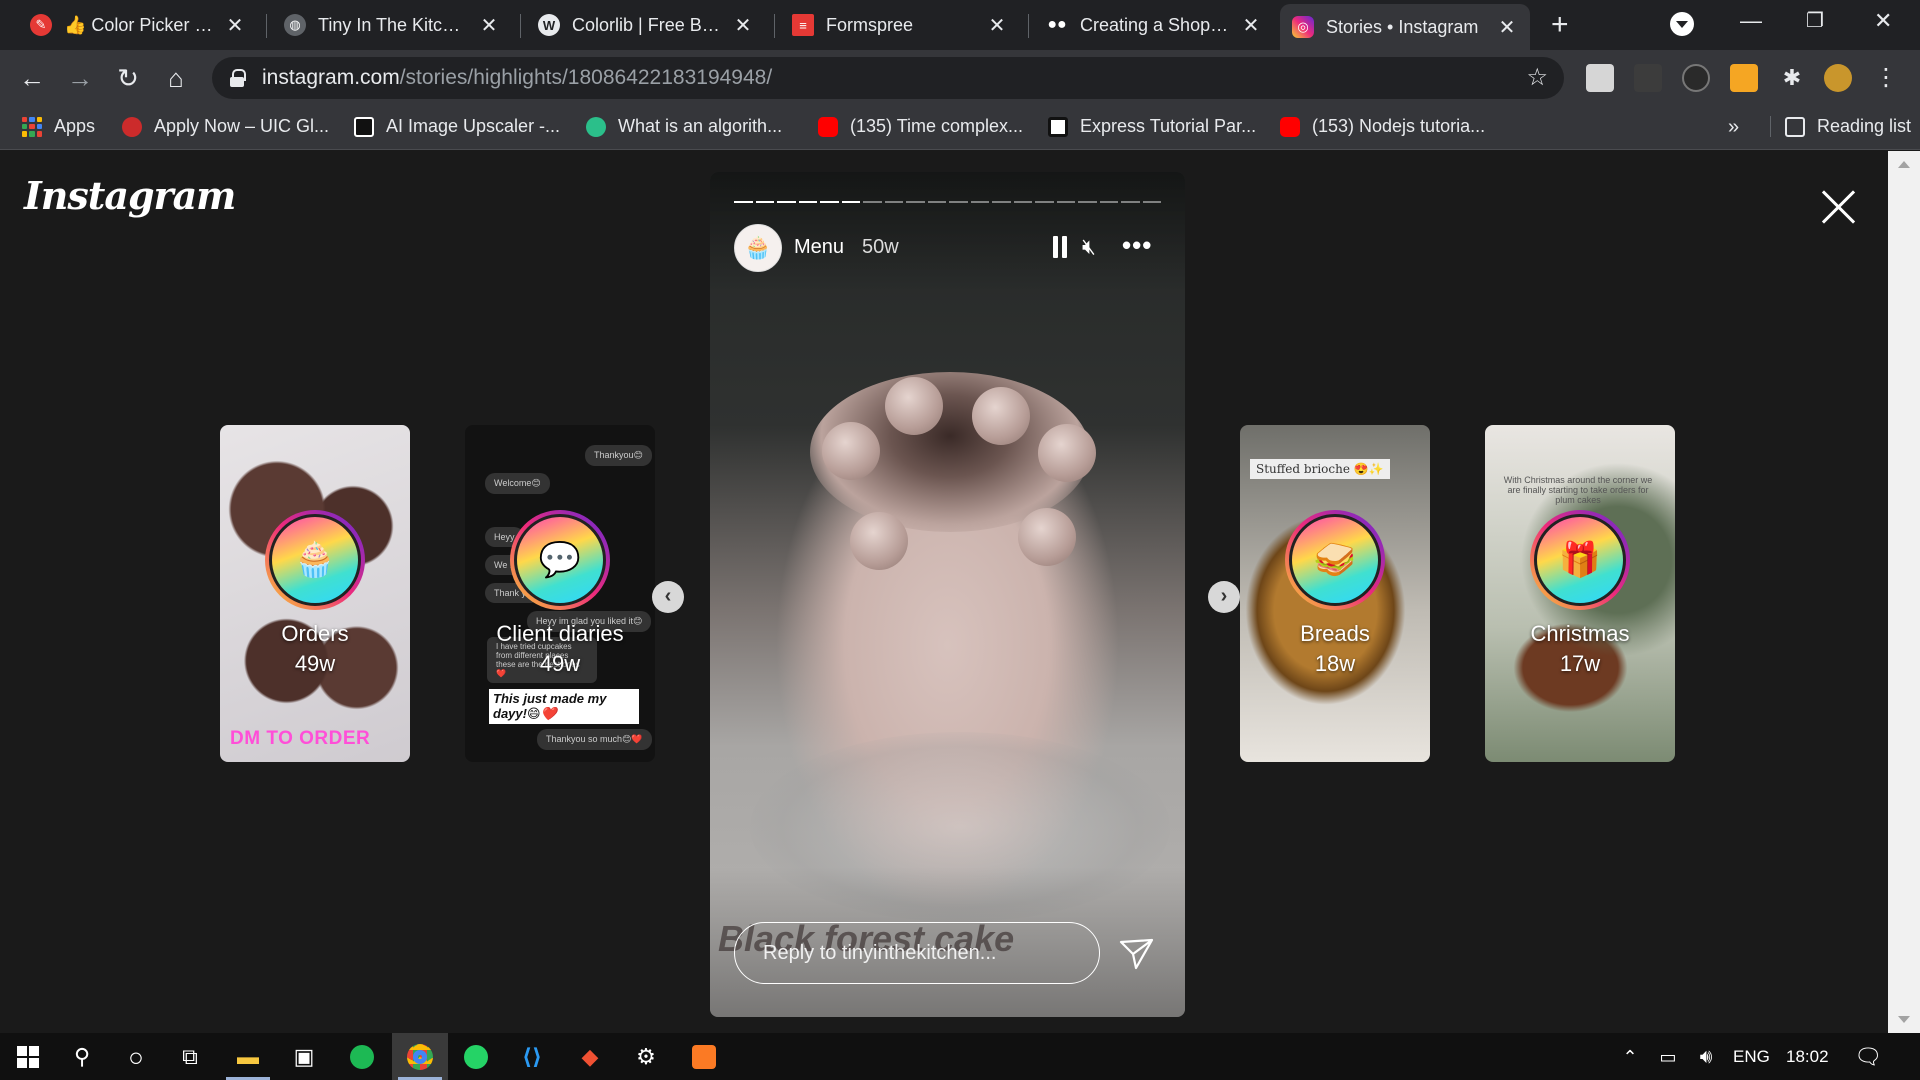 Image resolution: width=1920 pixels, height=1080 pixels. Describe the element at coordinates (300, 738) in the screenshot. I see `highlight-caption: DM TO ORDER` at that location.